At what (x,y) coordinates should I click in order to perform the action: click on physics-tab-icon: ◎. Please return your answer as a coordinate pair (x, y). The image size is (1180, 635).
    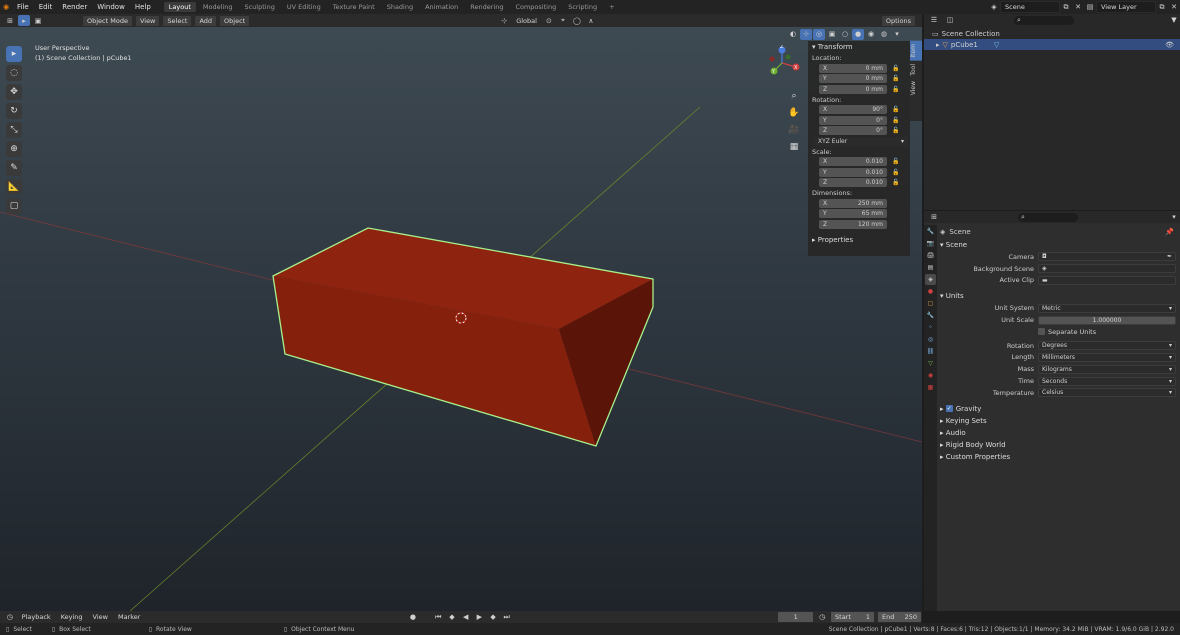
    Looking at the image, I should click on (930, 339).